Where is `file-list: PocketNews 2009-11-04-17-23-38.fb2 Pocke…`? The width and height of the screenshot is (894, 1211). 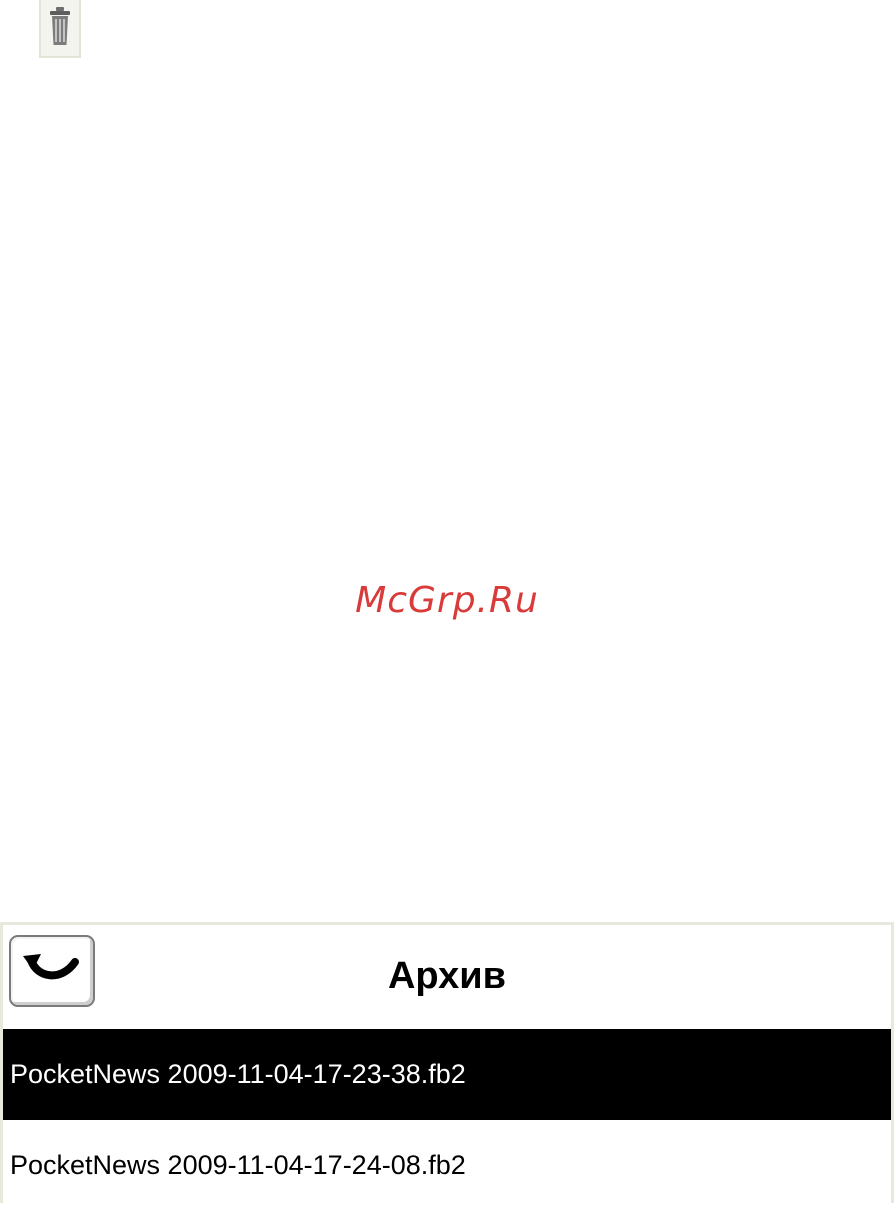
file-list: PocketNews 2009-11-04-17-23-38.fb2 Pocke… is located at coordinates (447, 1120).